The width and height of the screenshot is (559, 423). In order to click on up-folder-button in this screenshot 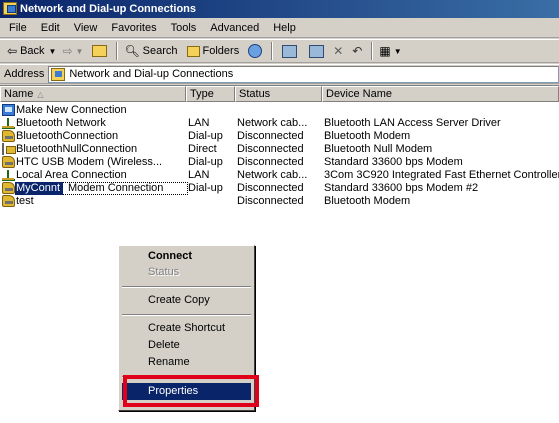, I will do `click(99, 51)`.